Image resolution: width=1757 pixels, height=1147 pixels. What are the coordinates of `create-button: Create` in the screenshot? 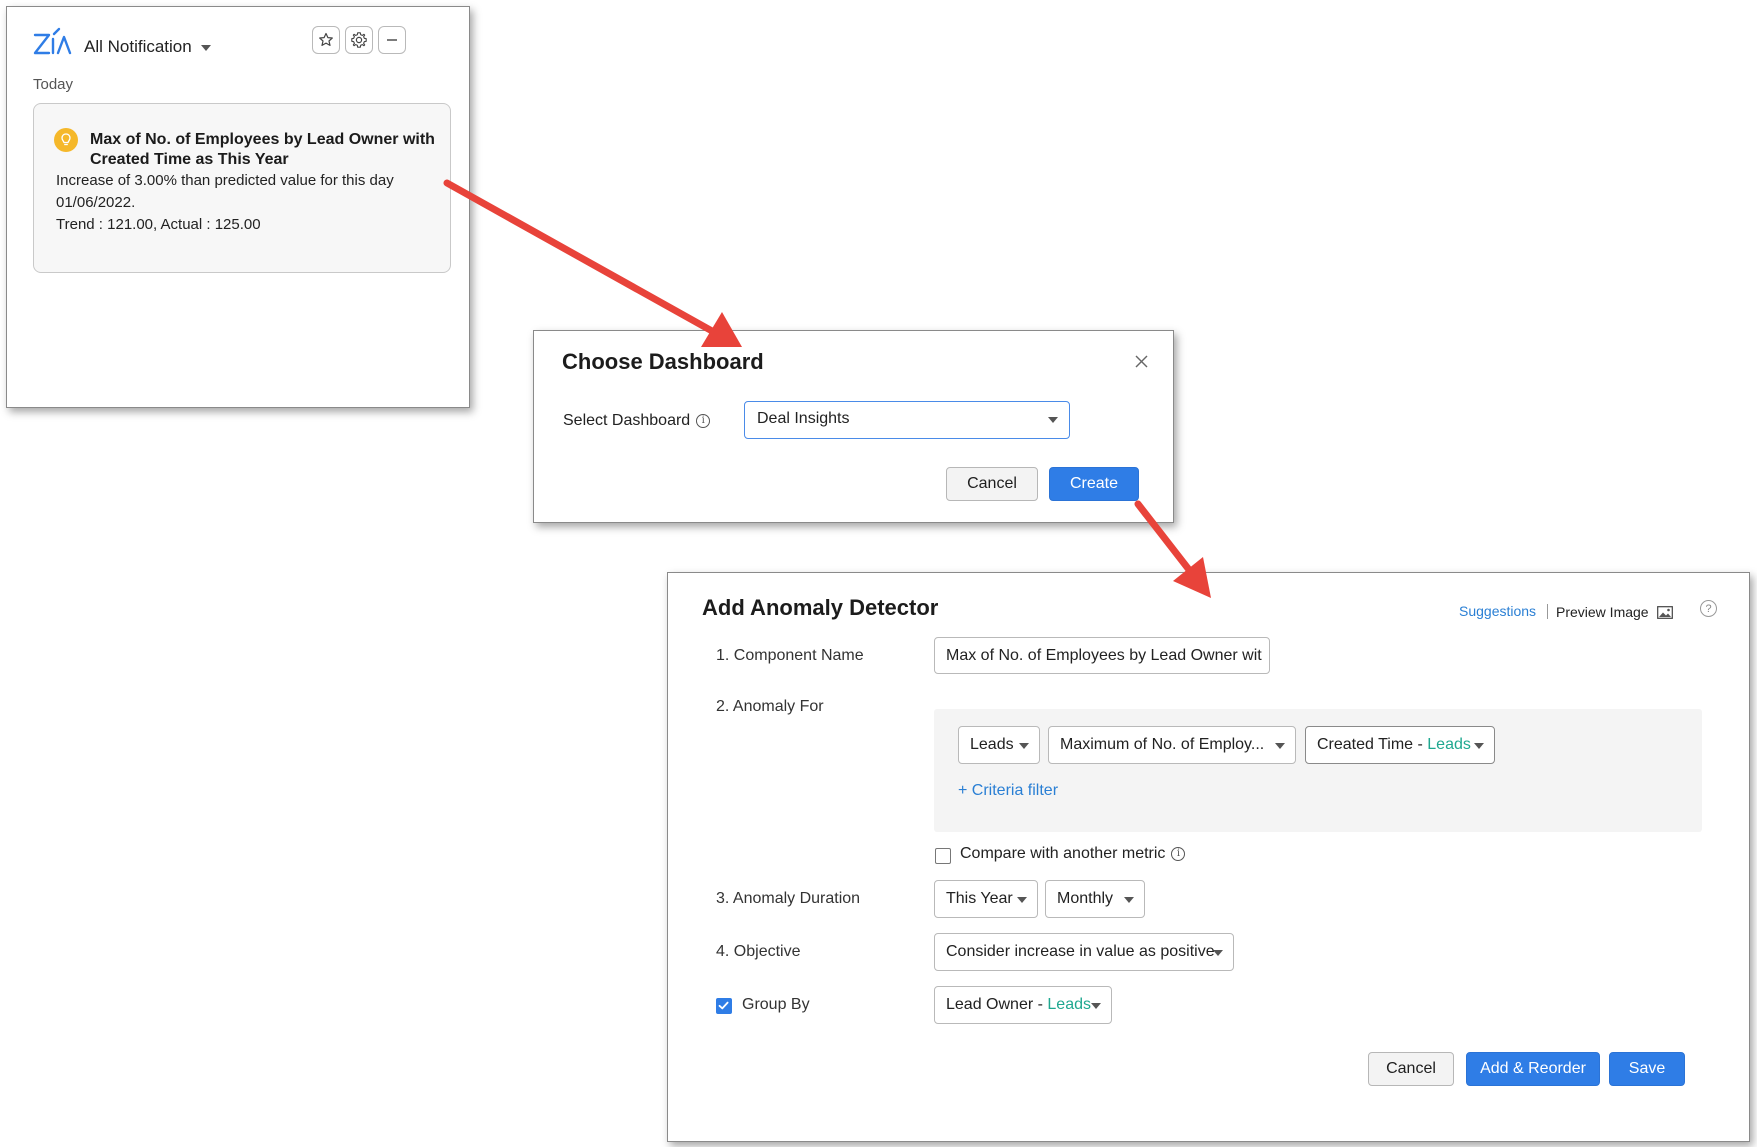 It's located at (1094, 484).